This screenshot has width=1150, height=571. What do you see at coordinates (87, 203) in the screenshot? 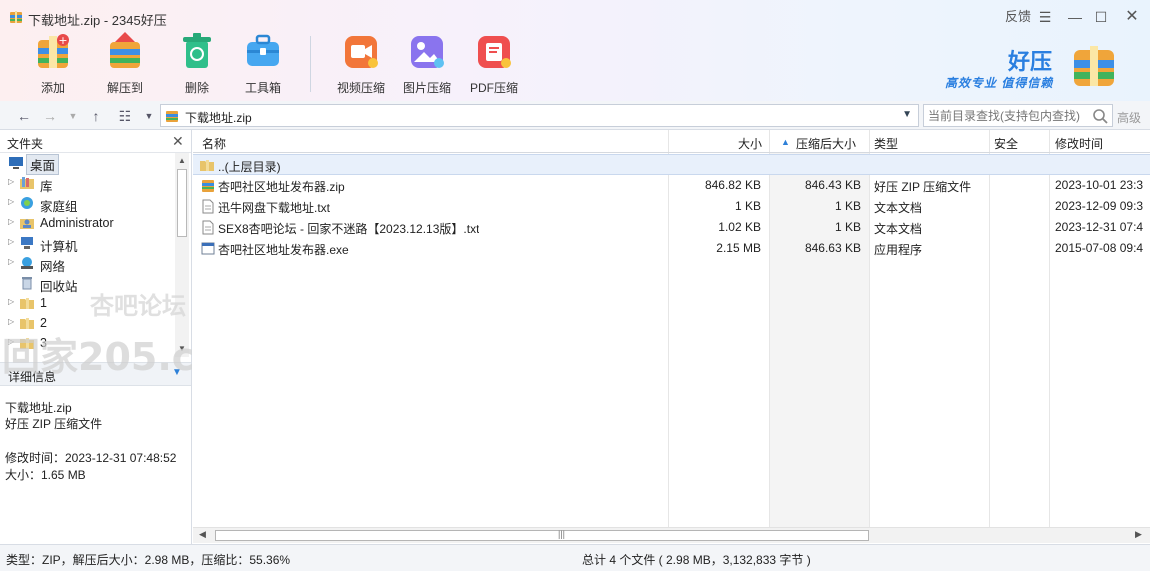
I see `tree-item-homegroup: ▷ 家庭组` at bounding box center [87, 203].